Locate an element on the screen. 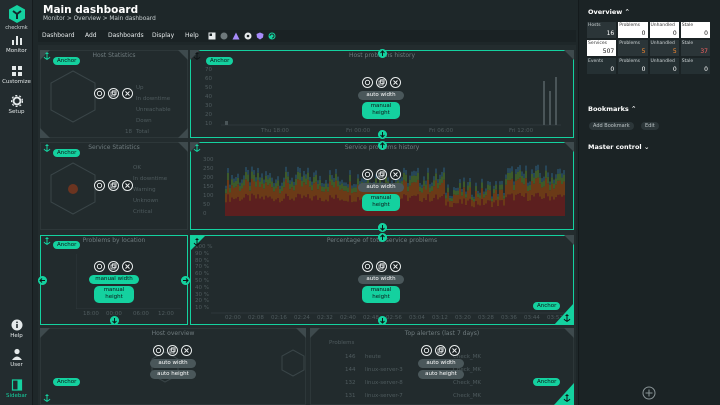 This screenshot has height=405, width=720. menu-dashboards: Dashboards is located at coordinates (126, 35).